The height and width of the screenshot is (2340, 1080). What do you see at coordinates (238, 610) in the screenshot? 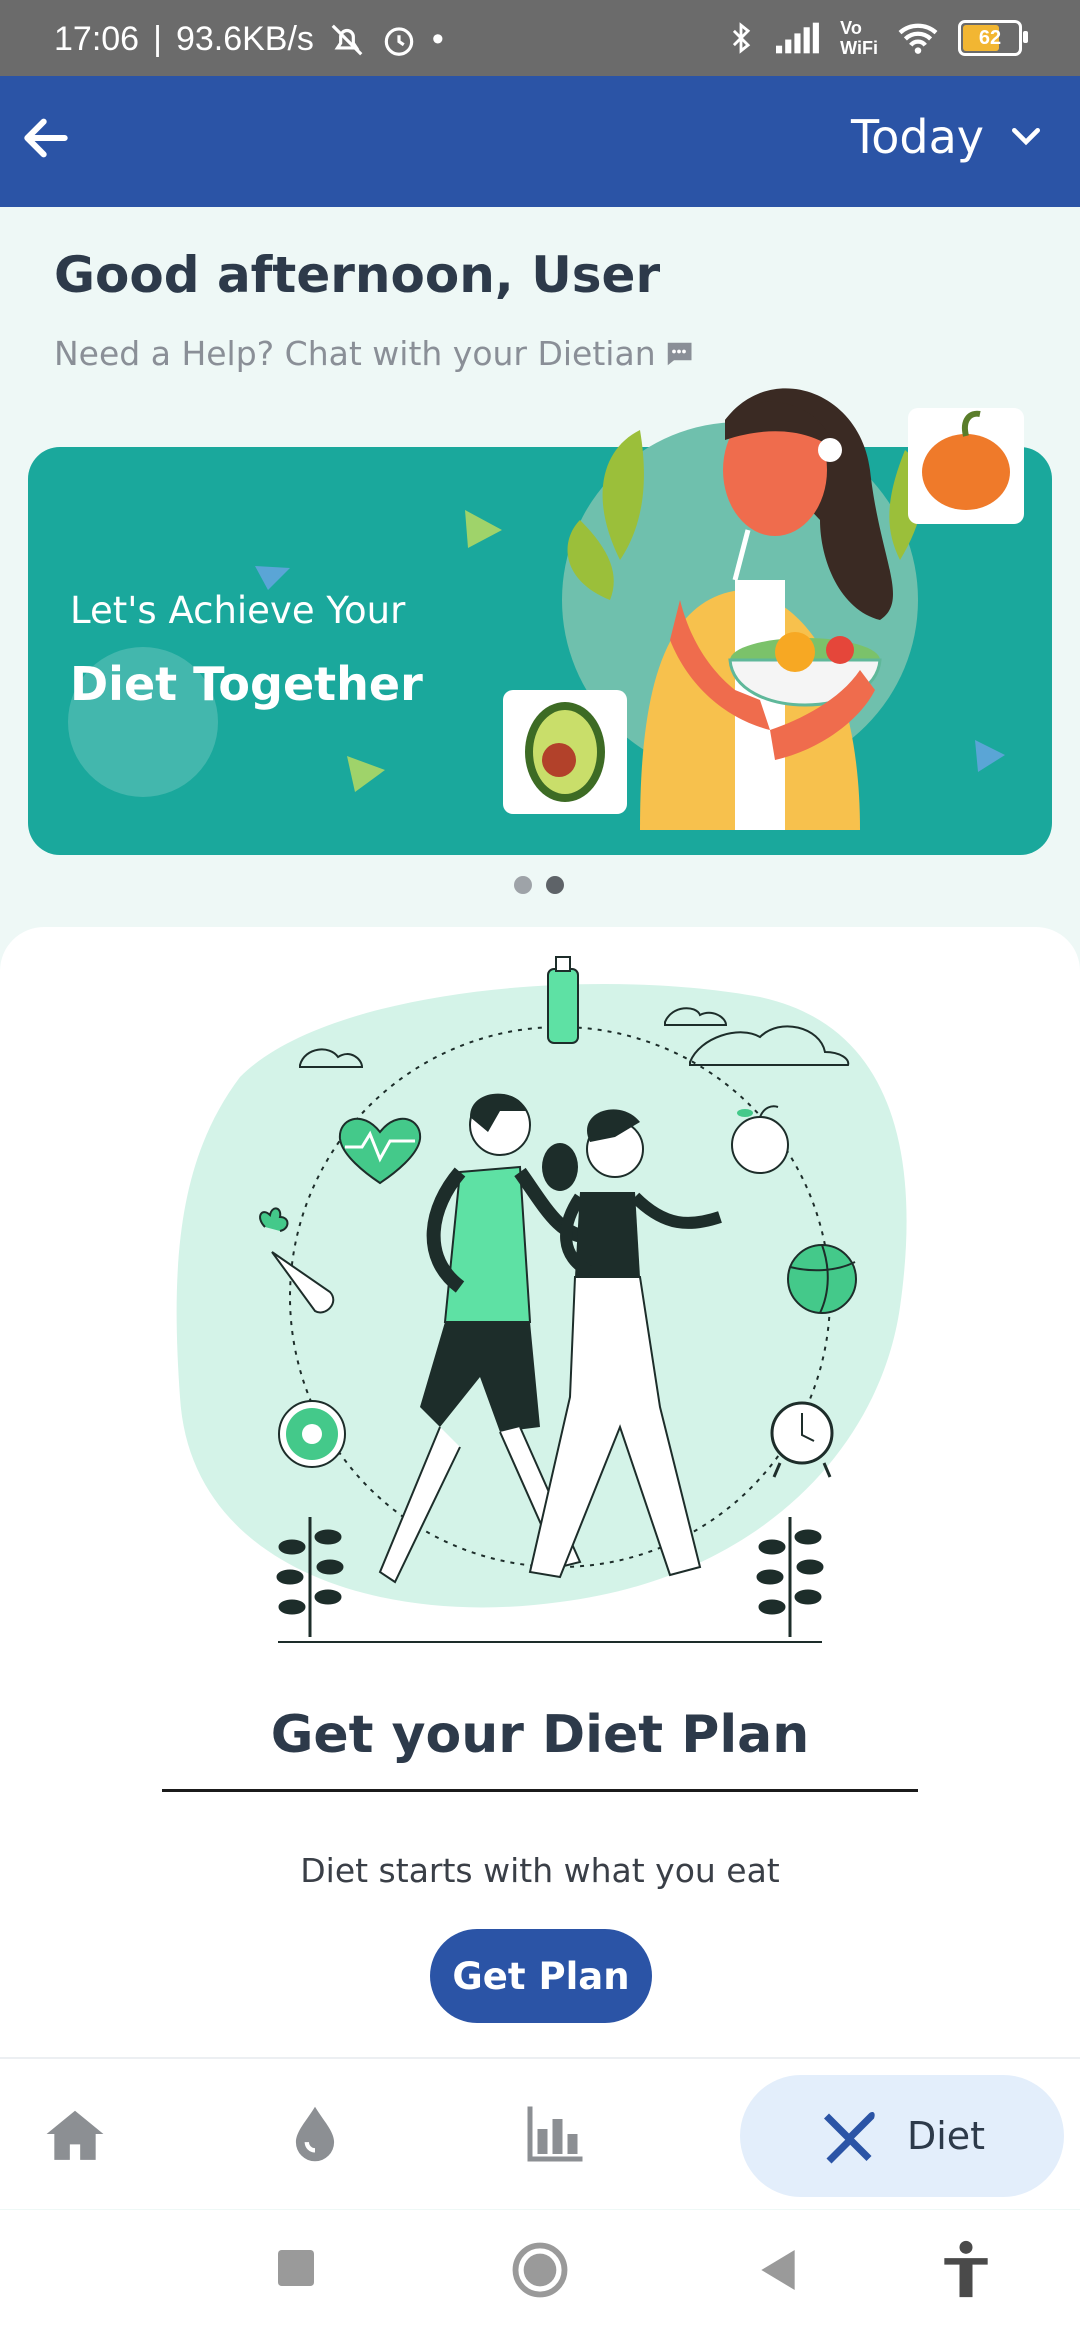
I see `banner-line1: Let's Achieve Your` at bounding box center [238, 610].